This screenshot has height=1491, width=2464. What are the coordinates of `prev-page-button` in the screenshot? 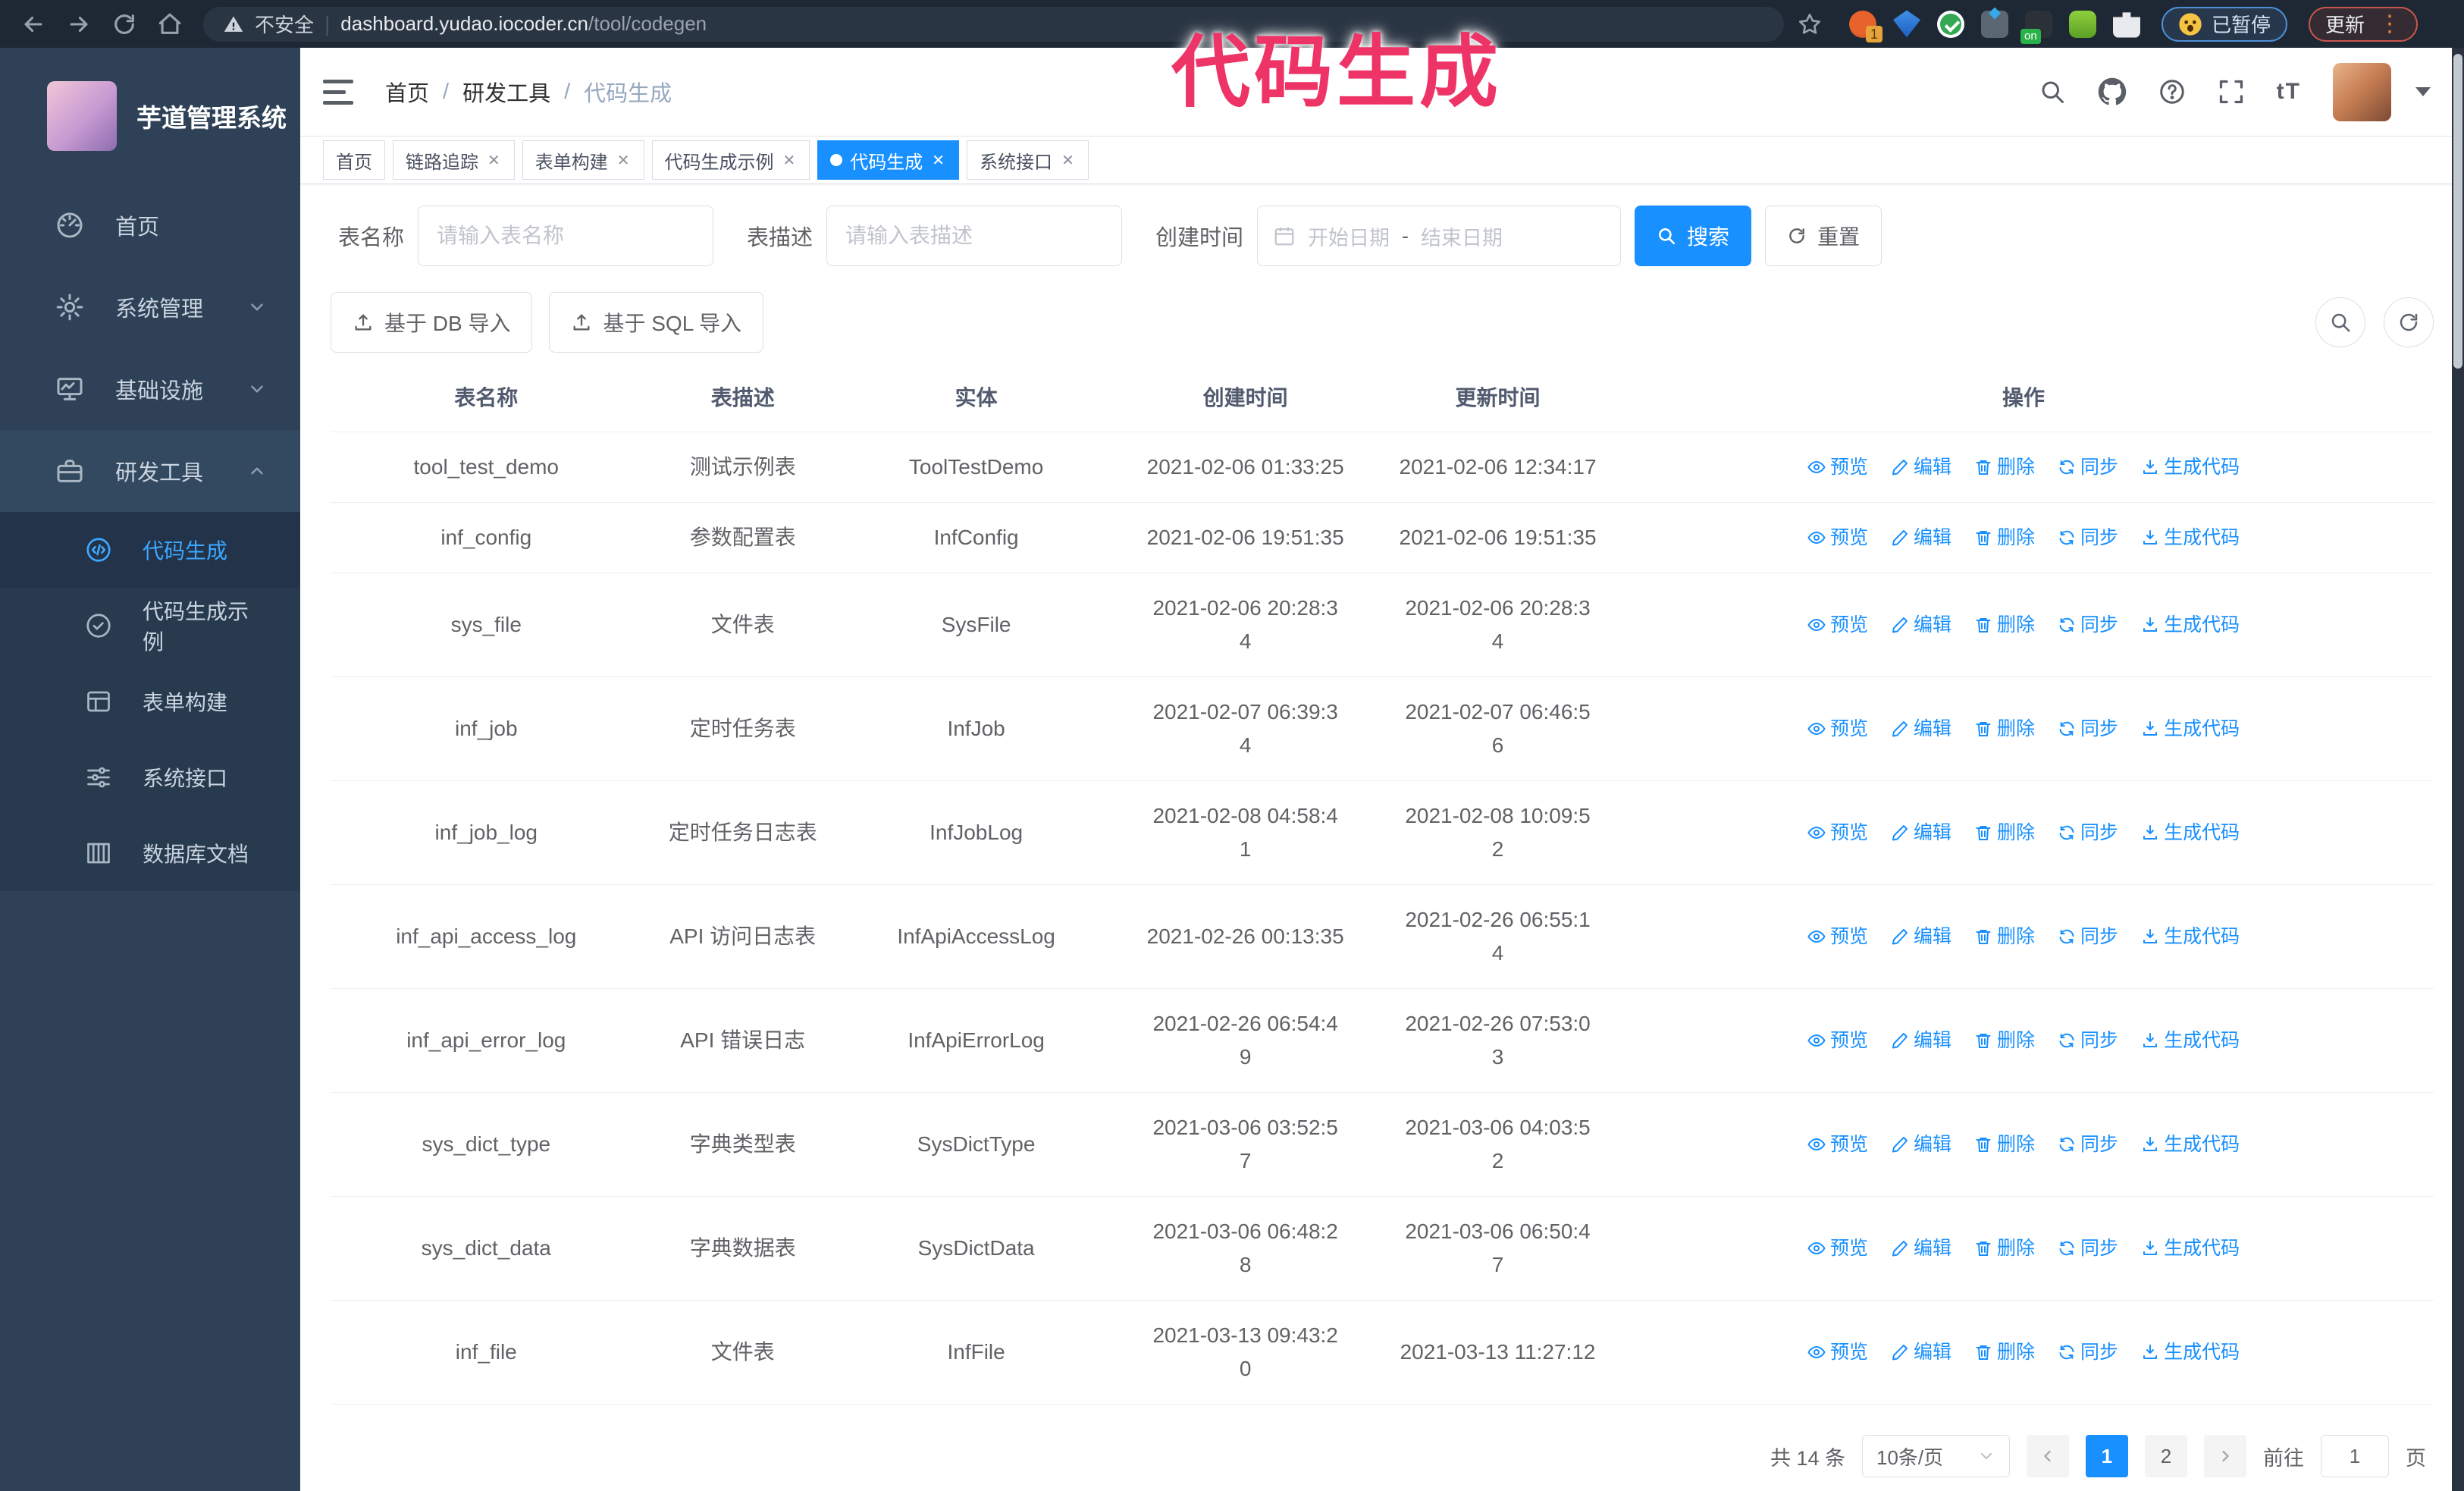 It's located at (2048, 1456).